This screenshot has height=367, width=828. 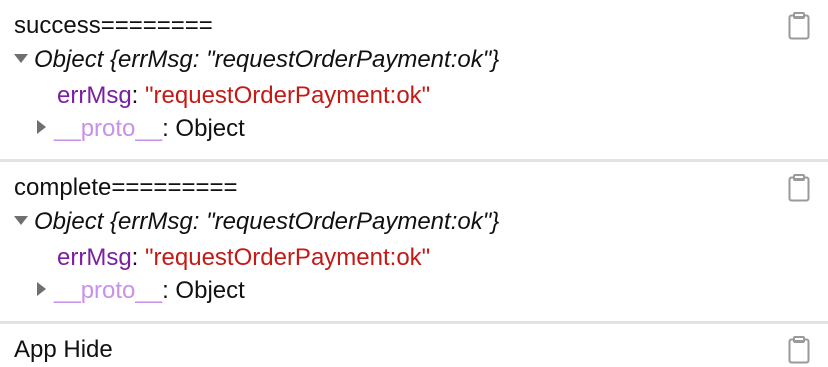 I want to click on console-log-entry: App Hide, so click(x=414, y=344).